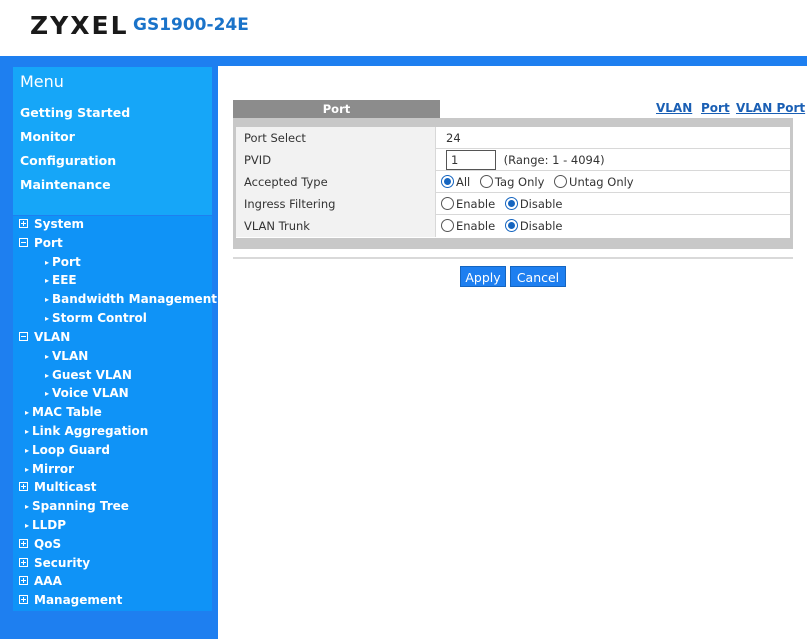 This screenshot has height=639, width=807. Describe the element at coordinates (75, 112) in the screenshot. I see `menu-getting-started: Getting Started` at that location.